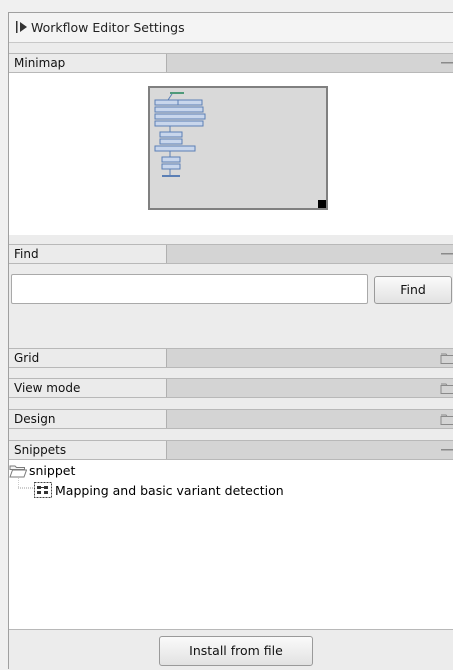 This screenshot has height=670, width=453. What do you see at coordinates (18, 471) in the screenshot?
I see `folder-open-icon` at bounding box center [18, 471].